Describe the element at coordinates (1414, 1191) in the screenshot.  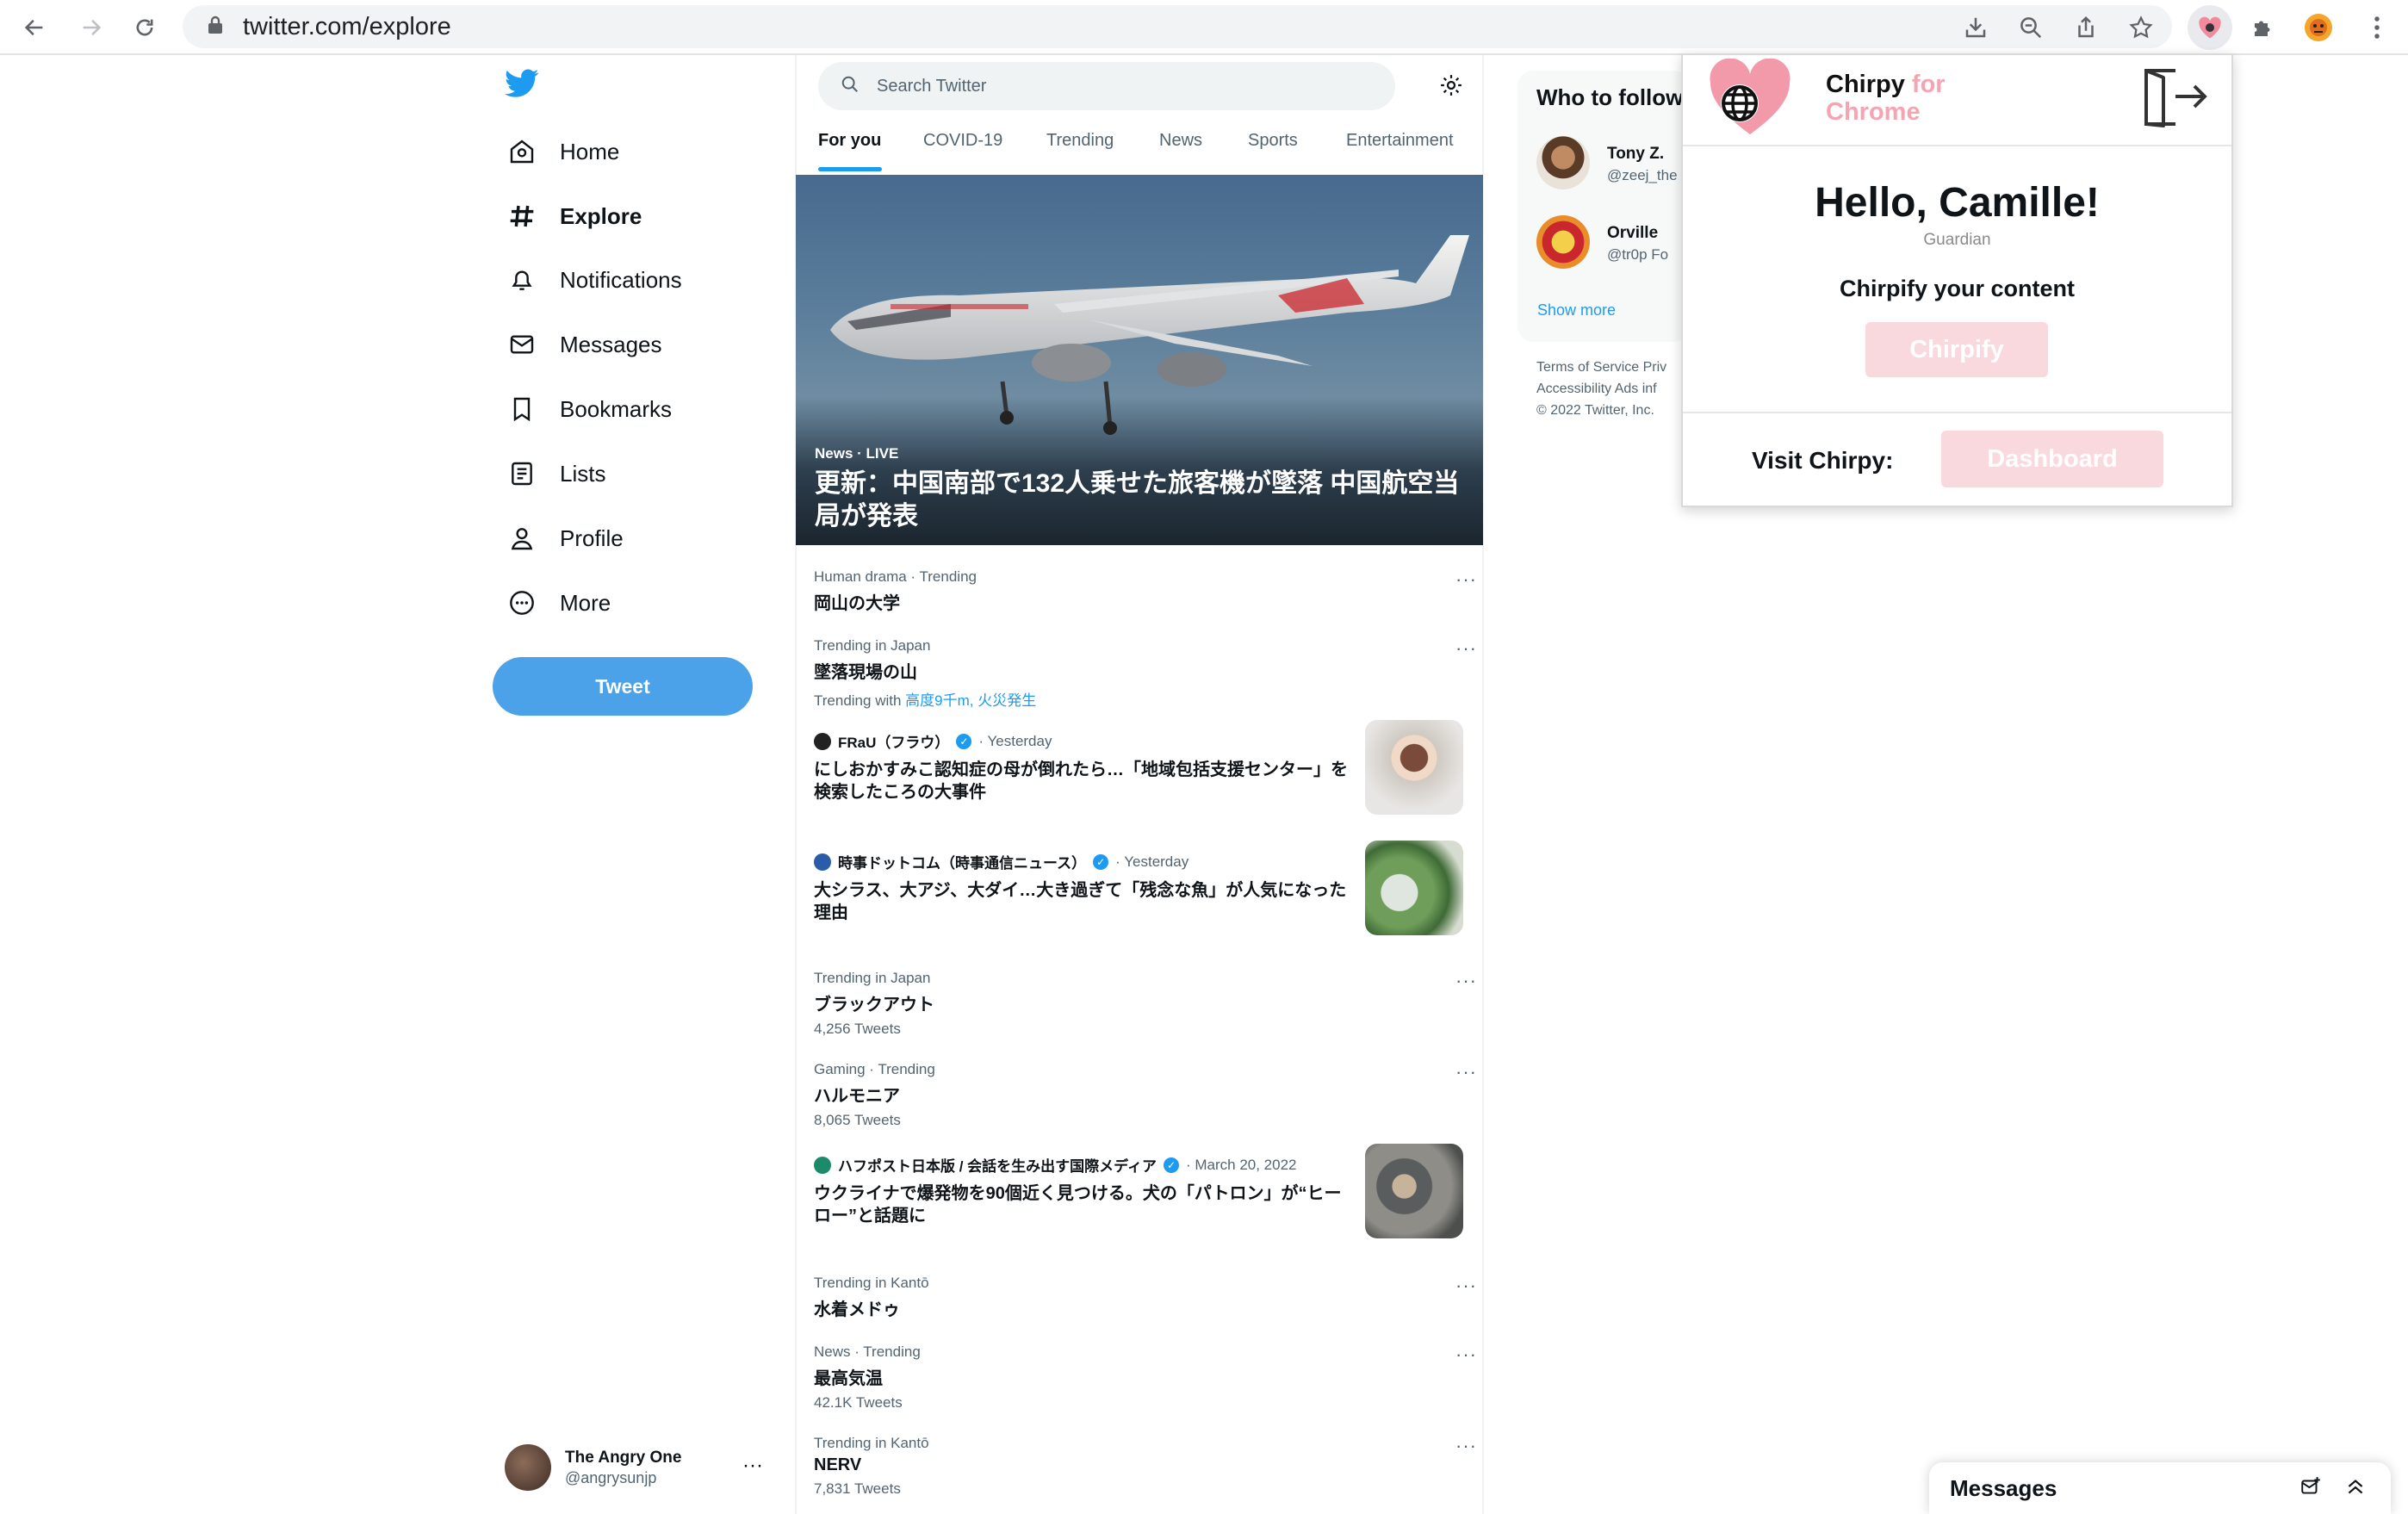
I see `news-thumbnail` at that location.